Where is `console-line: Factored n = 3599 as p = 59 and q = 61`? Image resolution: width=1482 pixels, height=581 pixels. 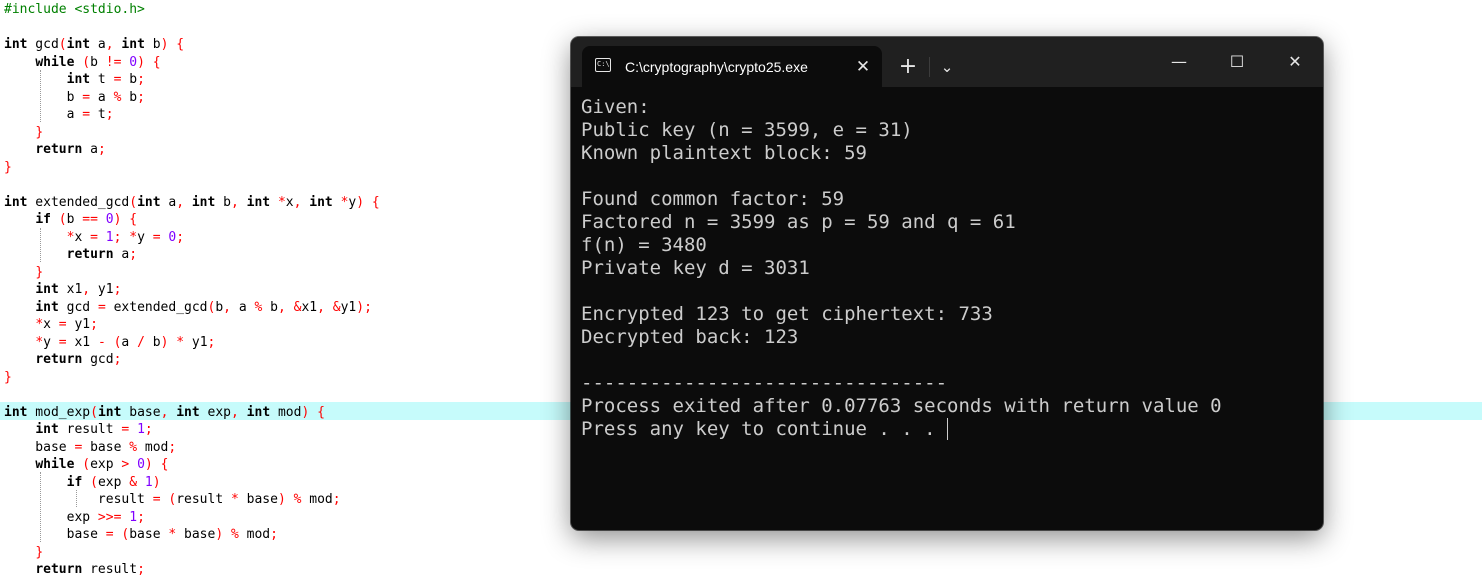 console-line: Factored n = 3599 as p = 59 and q = 61 is located at coordinates (798, 222).